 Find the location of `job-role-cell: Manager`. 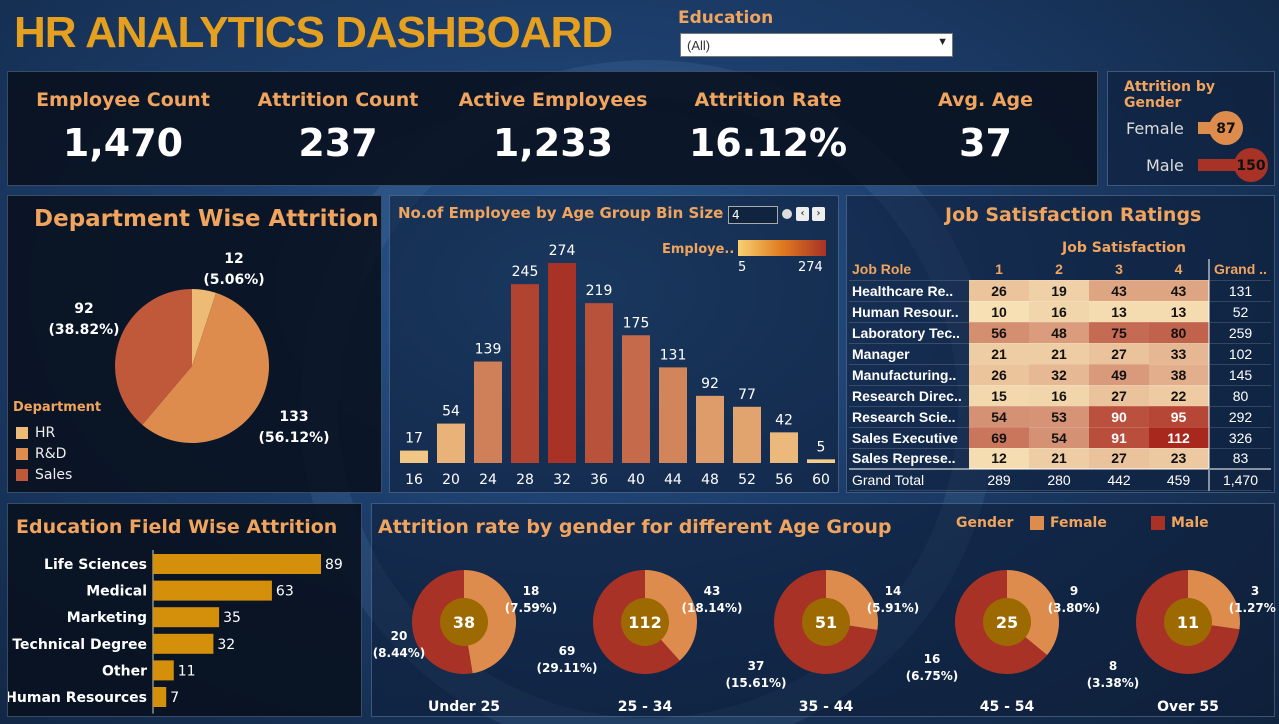

job-role-cell: Manager is located at coordinates (909, 354).